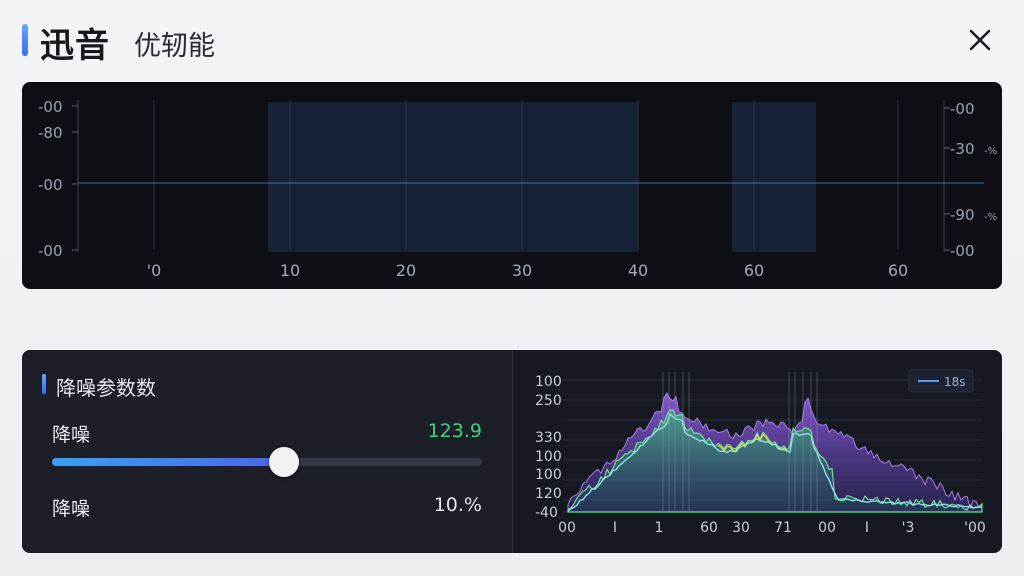 This screenshot has height=576, width=1024. What do you see at coordinates (772, 528) in the screenshot?
I see `spectrum-x-axis: 00 I 1 60 30 71 00 I '3 '00` at bounding box center [772, 528].